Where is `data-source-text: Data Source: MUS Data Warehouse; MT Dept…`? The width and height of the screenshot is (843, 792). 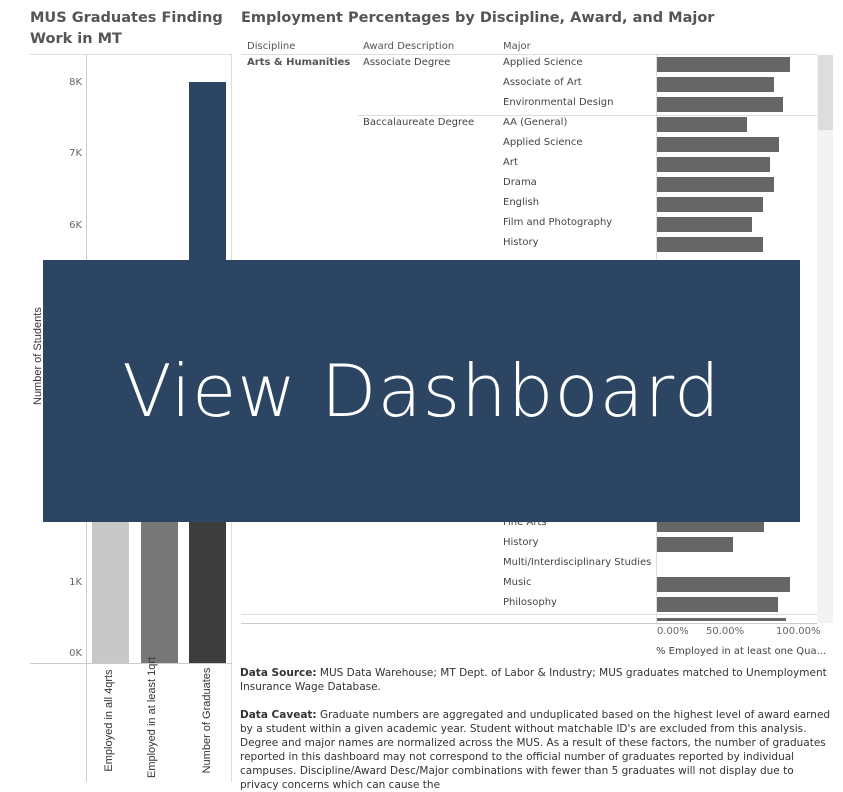 data-source-text: Data Source: MUS Data Warehouse; MT Dept… is located at coordinates (537, 680).